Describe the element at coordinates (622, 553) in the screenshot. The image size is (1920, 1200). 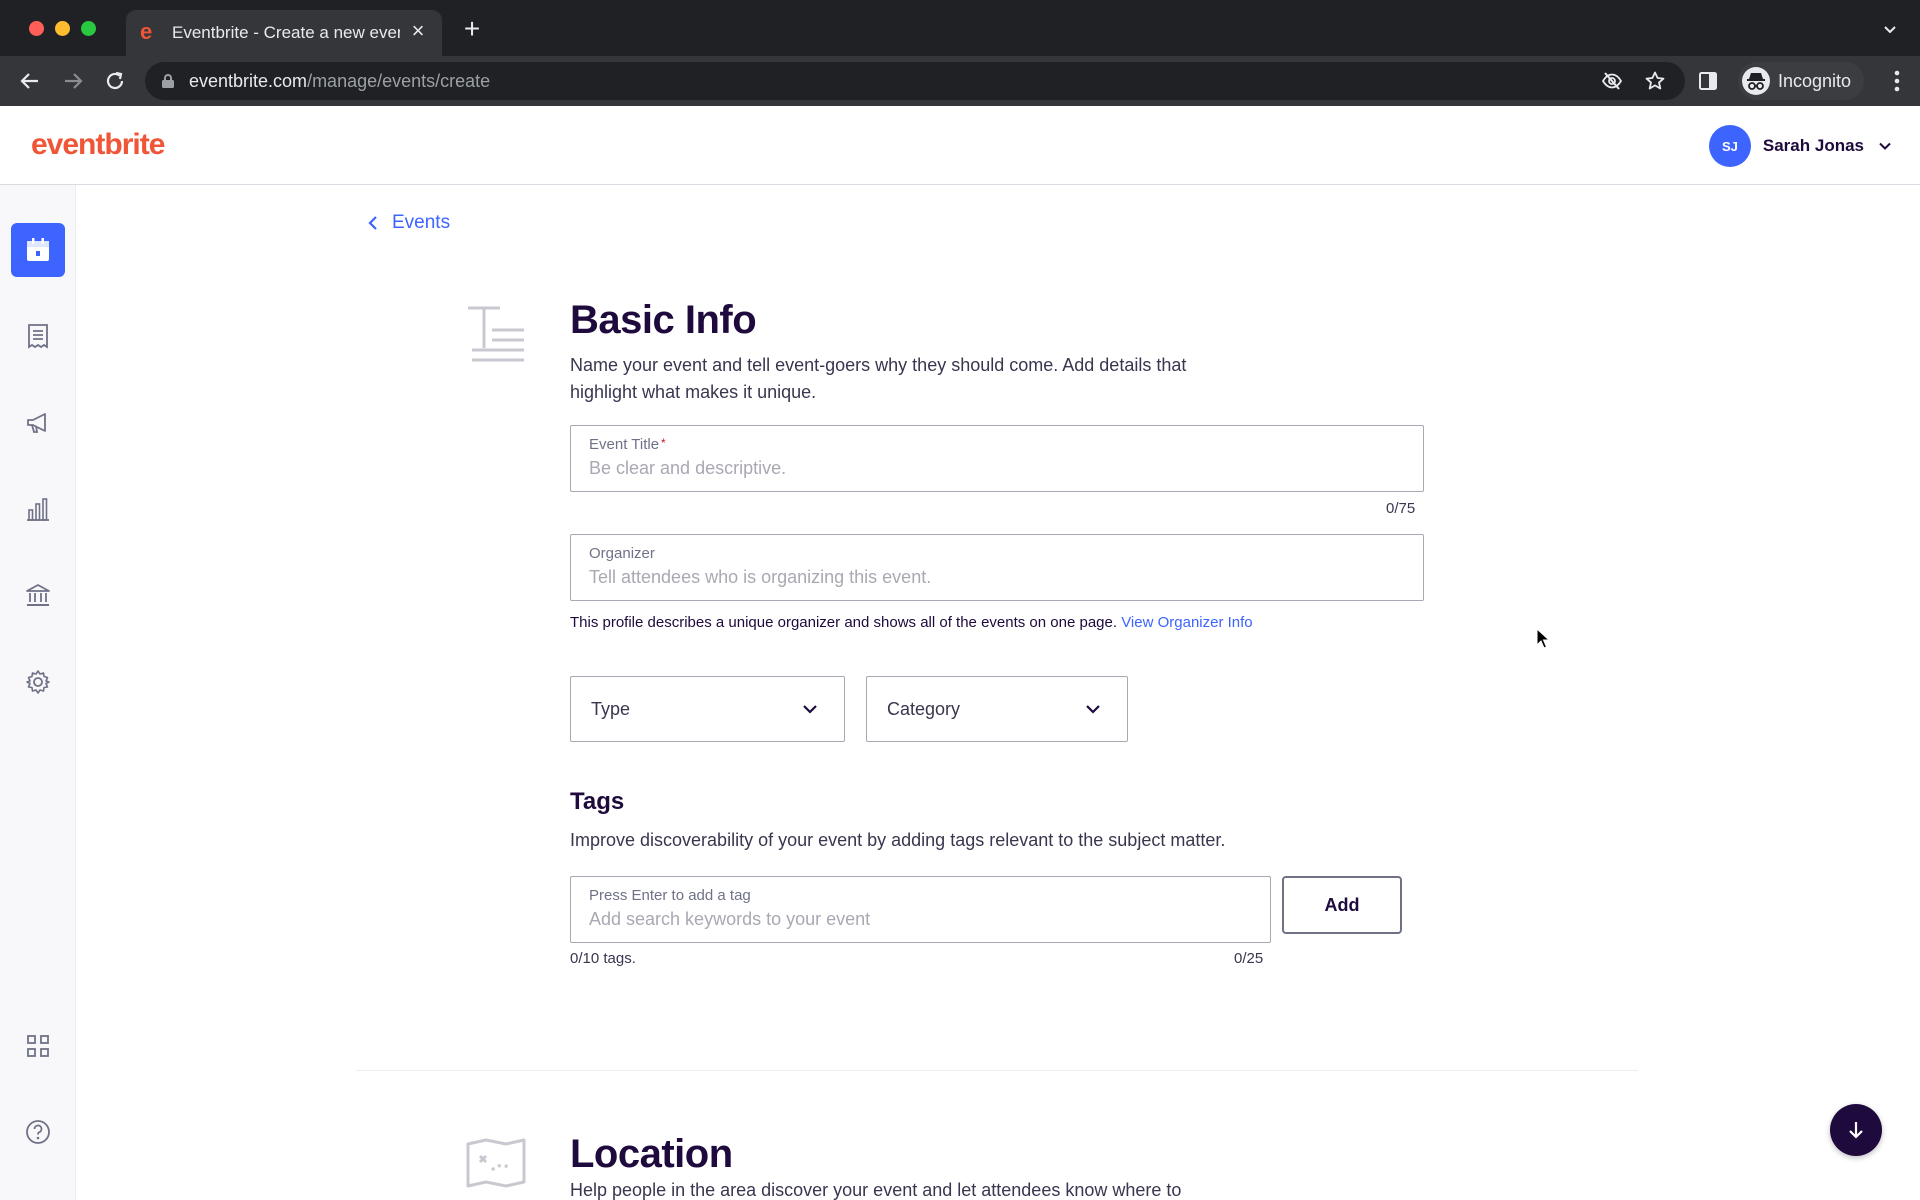
I see `organizer-label: Organizer` at that location.